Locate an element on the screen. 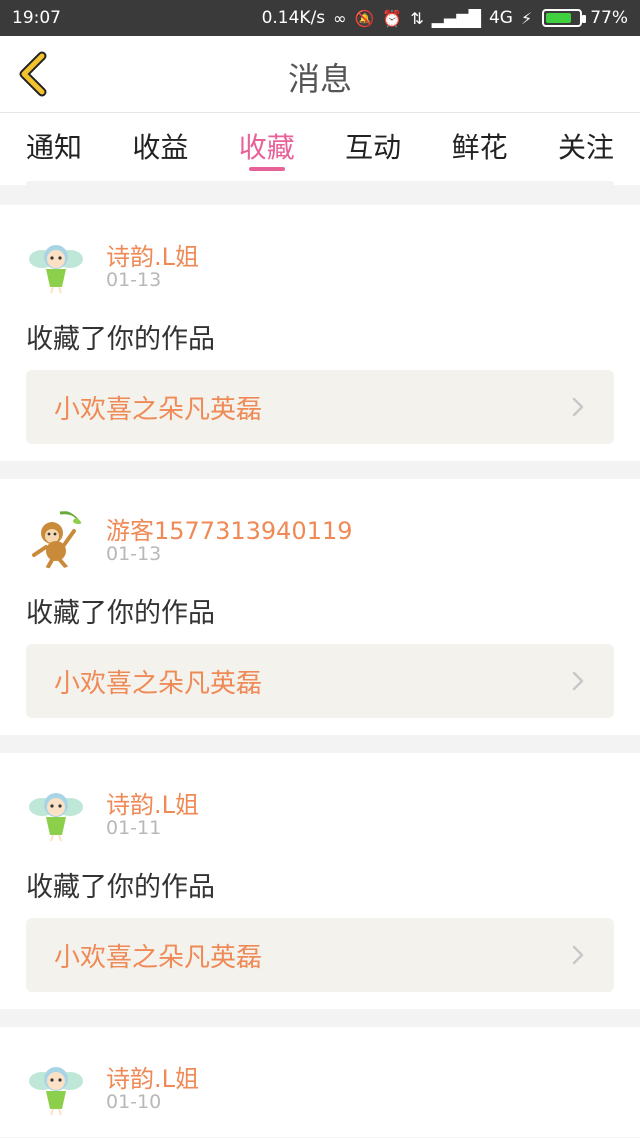  tab-earnings: 收益 is located at coordinates (160, 149).